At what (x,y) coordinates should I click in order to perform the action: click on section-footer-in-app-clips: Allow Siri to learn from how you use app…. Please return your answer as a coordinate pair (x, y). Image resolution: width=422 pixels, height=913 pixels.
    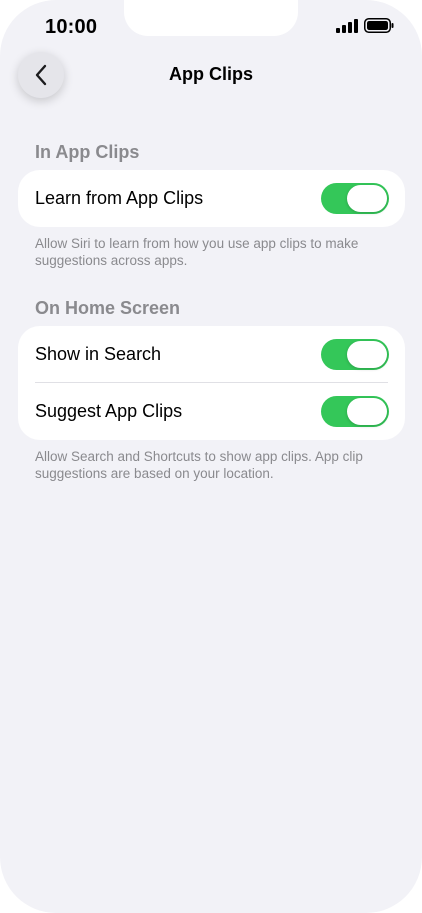
    Looking at the image, I should click on (197, 252).